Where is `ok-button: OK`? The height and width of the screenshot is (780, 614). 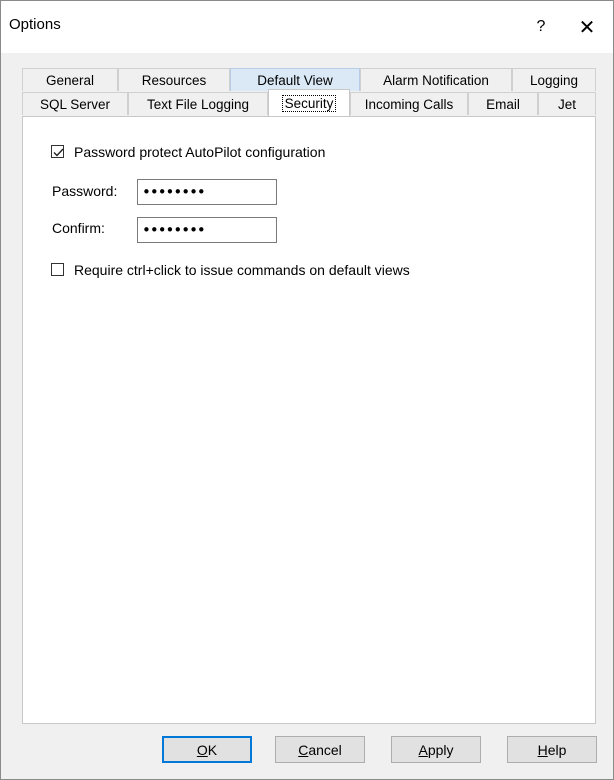 ok-button: OK is located at coordinates (207, 749).